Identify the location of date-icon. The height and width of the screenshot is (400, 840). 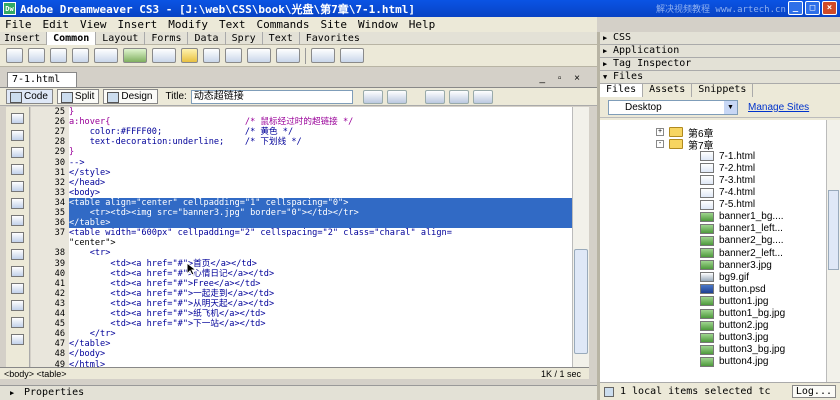
(189, 55).